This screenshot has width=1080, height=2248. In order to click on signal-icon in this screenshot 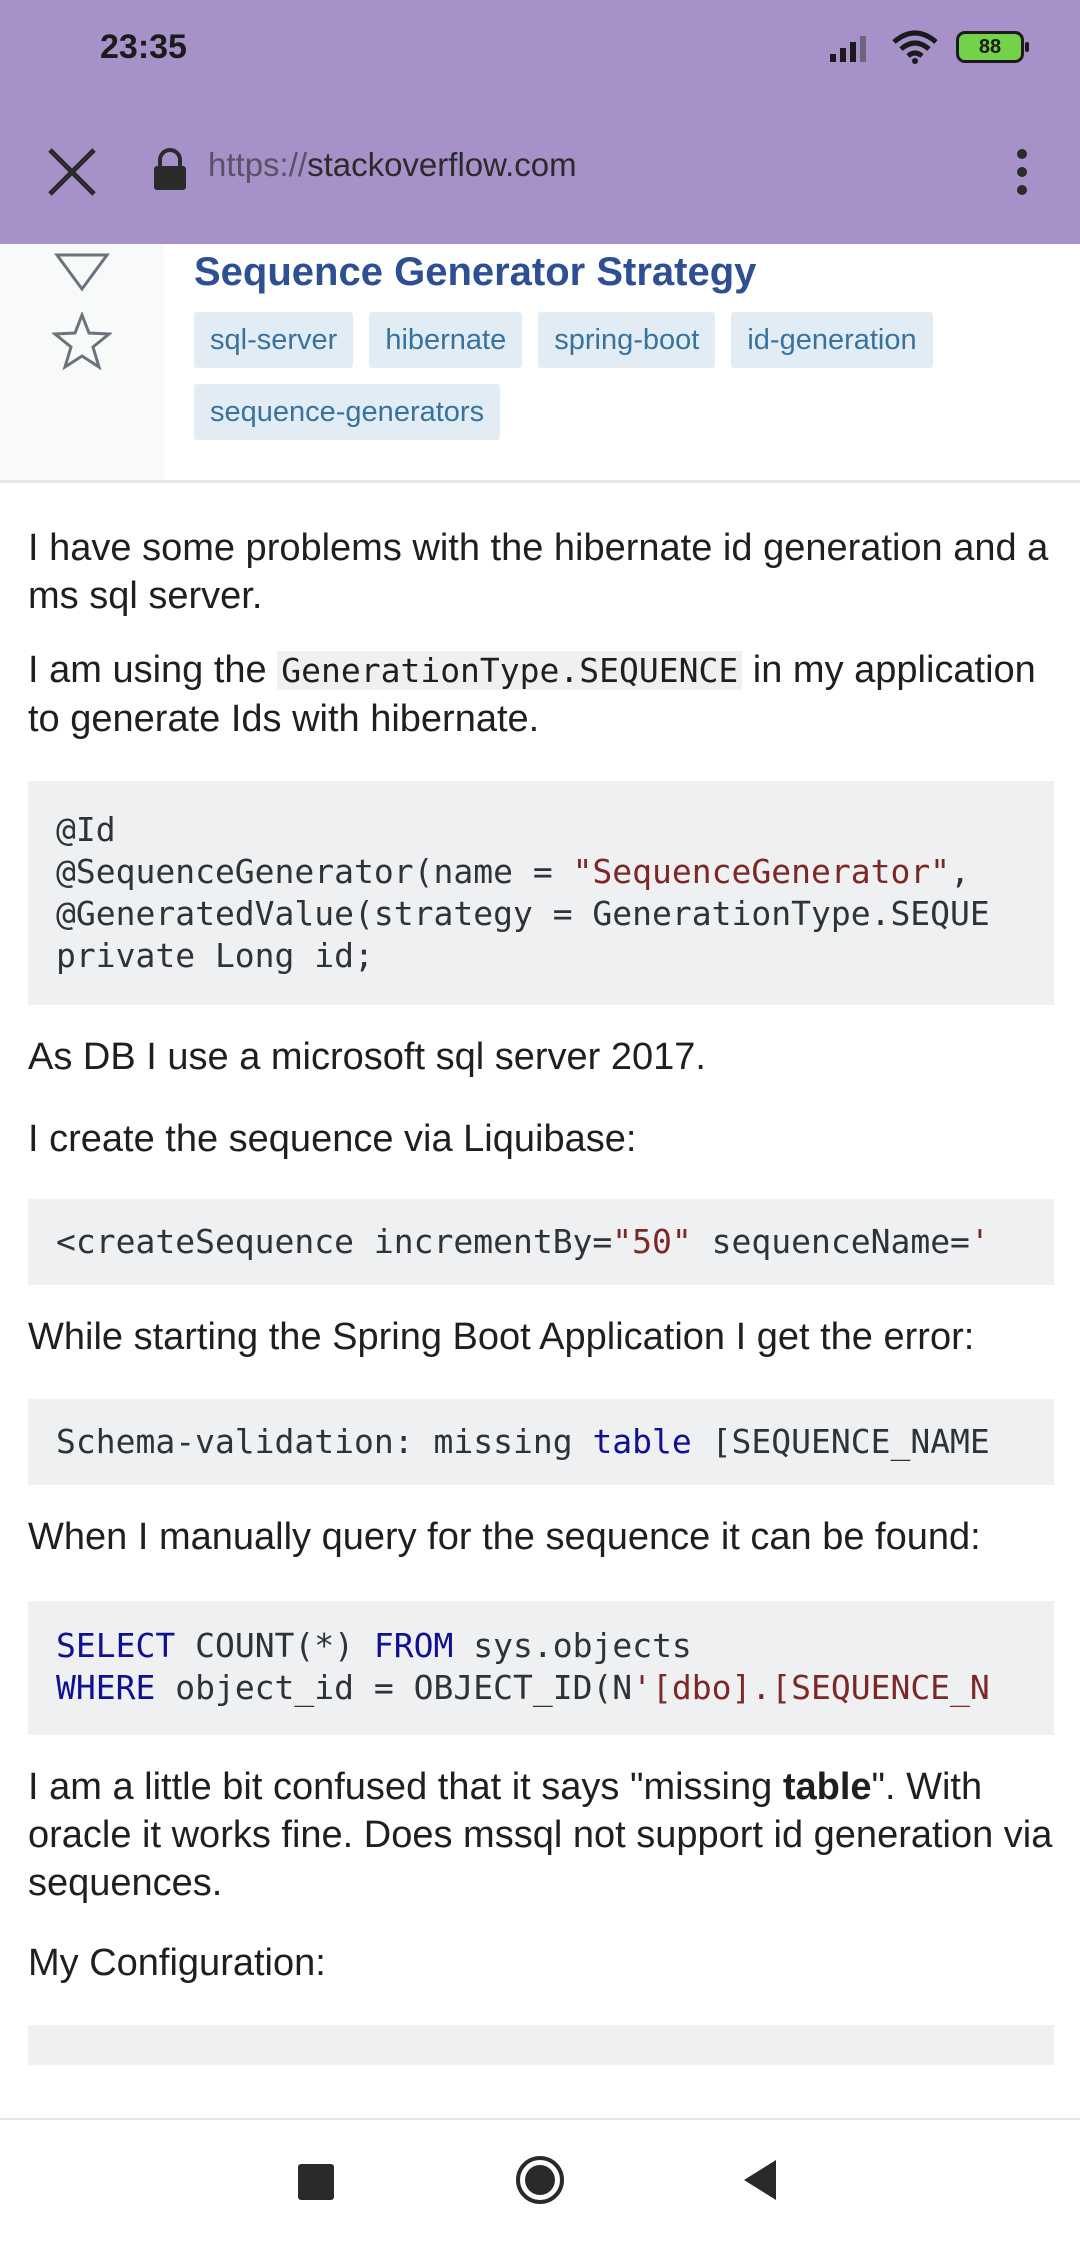, I will do `click(848, 49)`.